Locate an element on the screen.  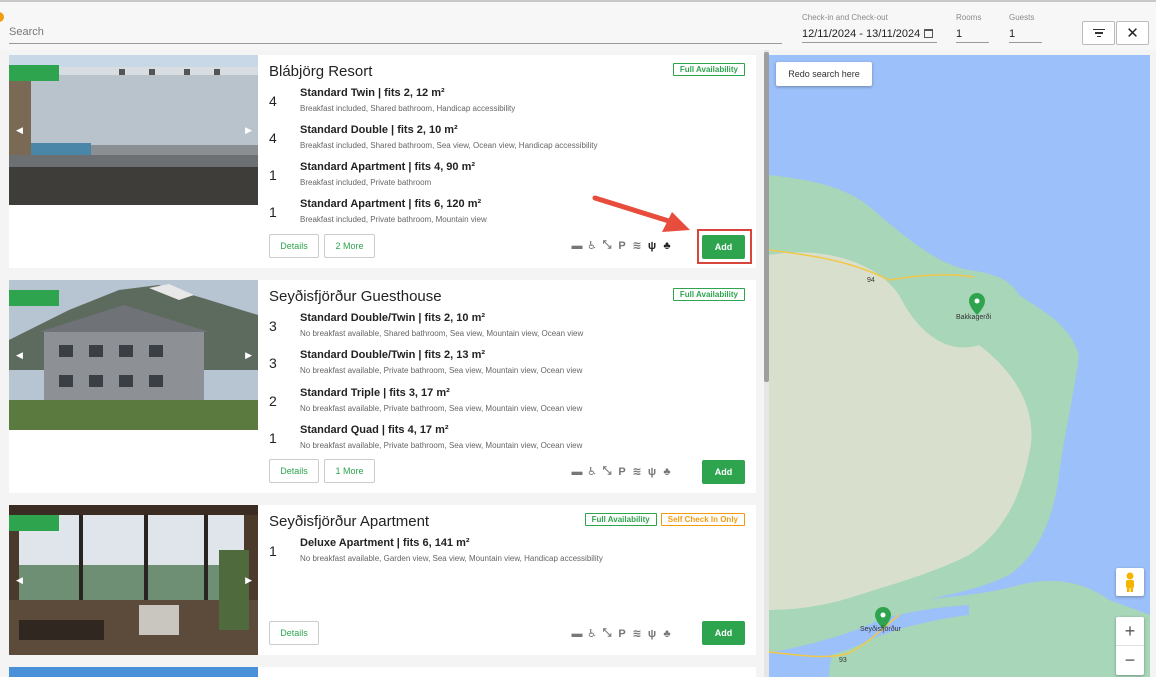
rooms-value: 1 is located at coordinates (959, 34).